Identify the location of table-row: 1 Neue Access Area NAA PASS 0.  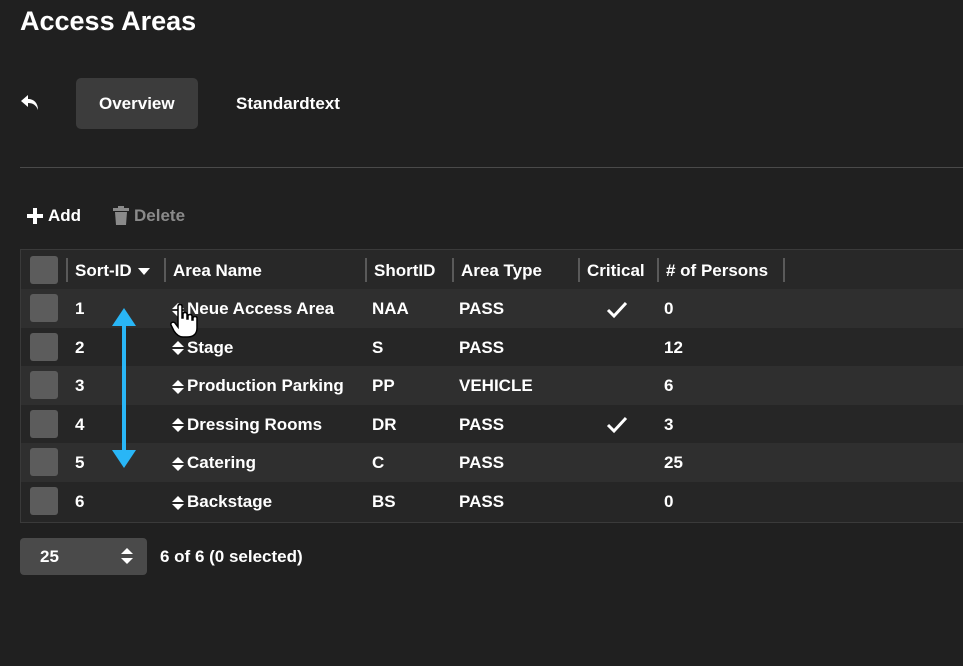
(492, 308).